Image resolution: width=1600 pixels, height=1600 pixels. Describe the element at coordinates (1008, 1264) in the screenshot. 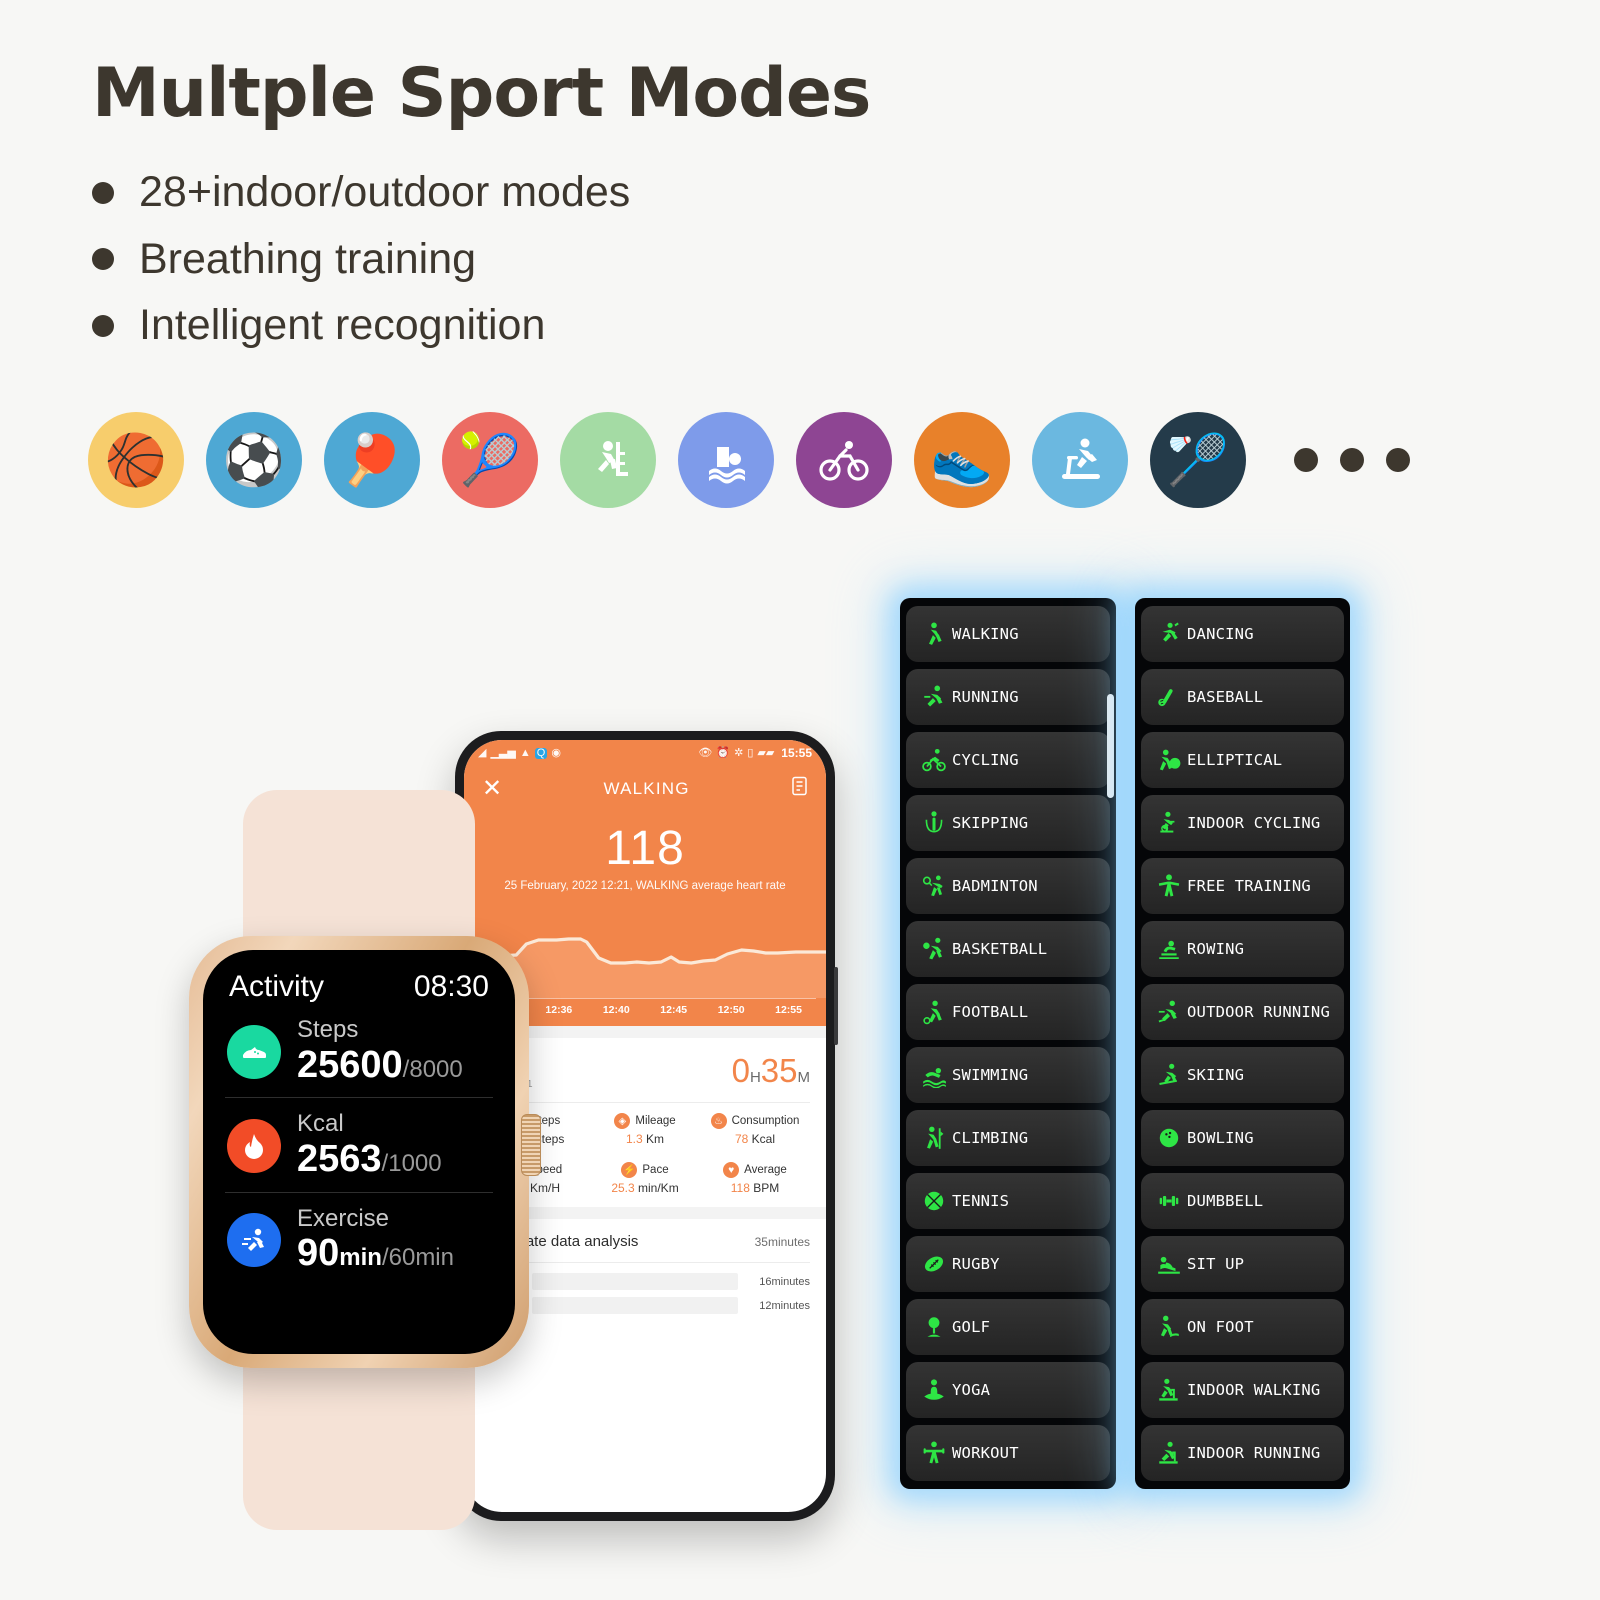

I see `sport-mode-item: RUGBY` at that location.